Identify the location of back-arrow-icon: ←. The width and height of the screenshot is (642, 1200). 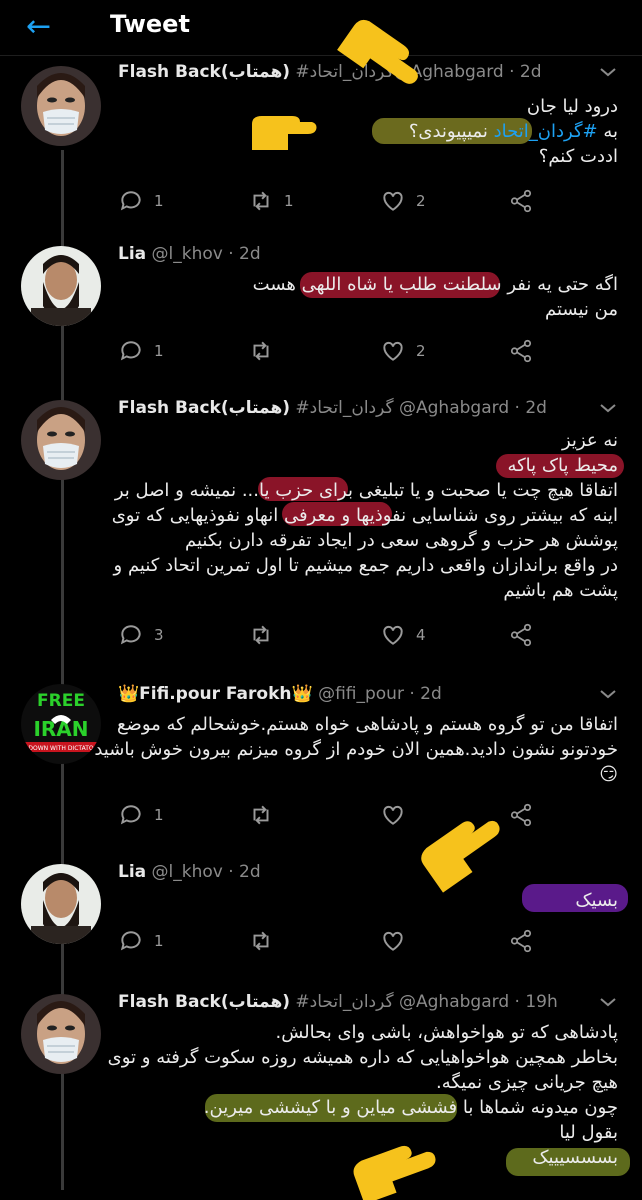
(44, 28).